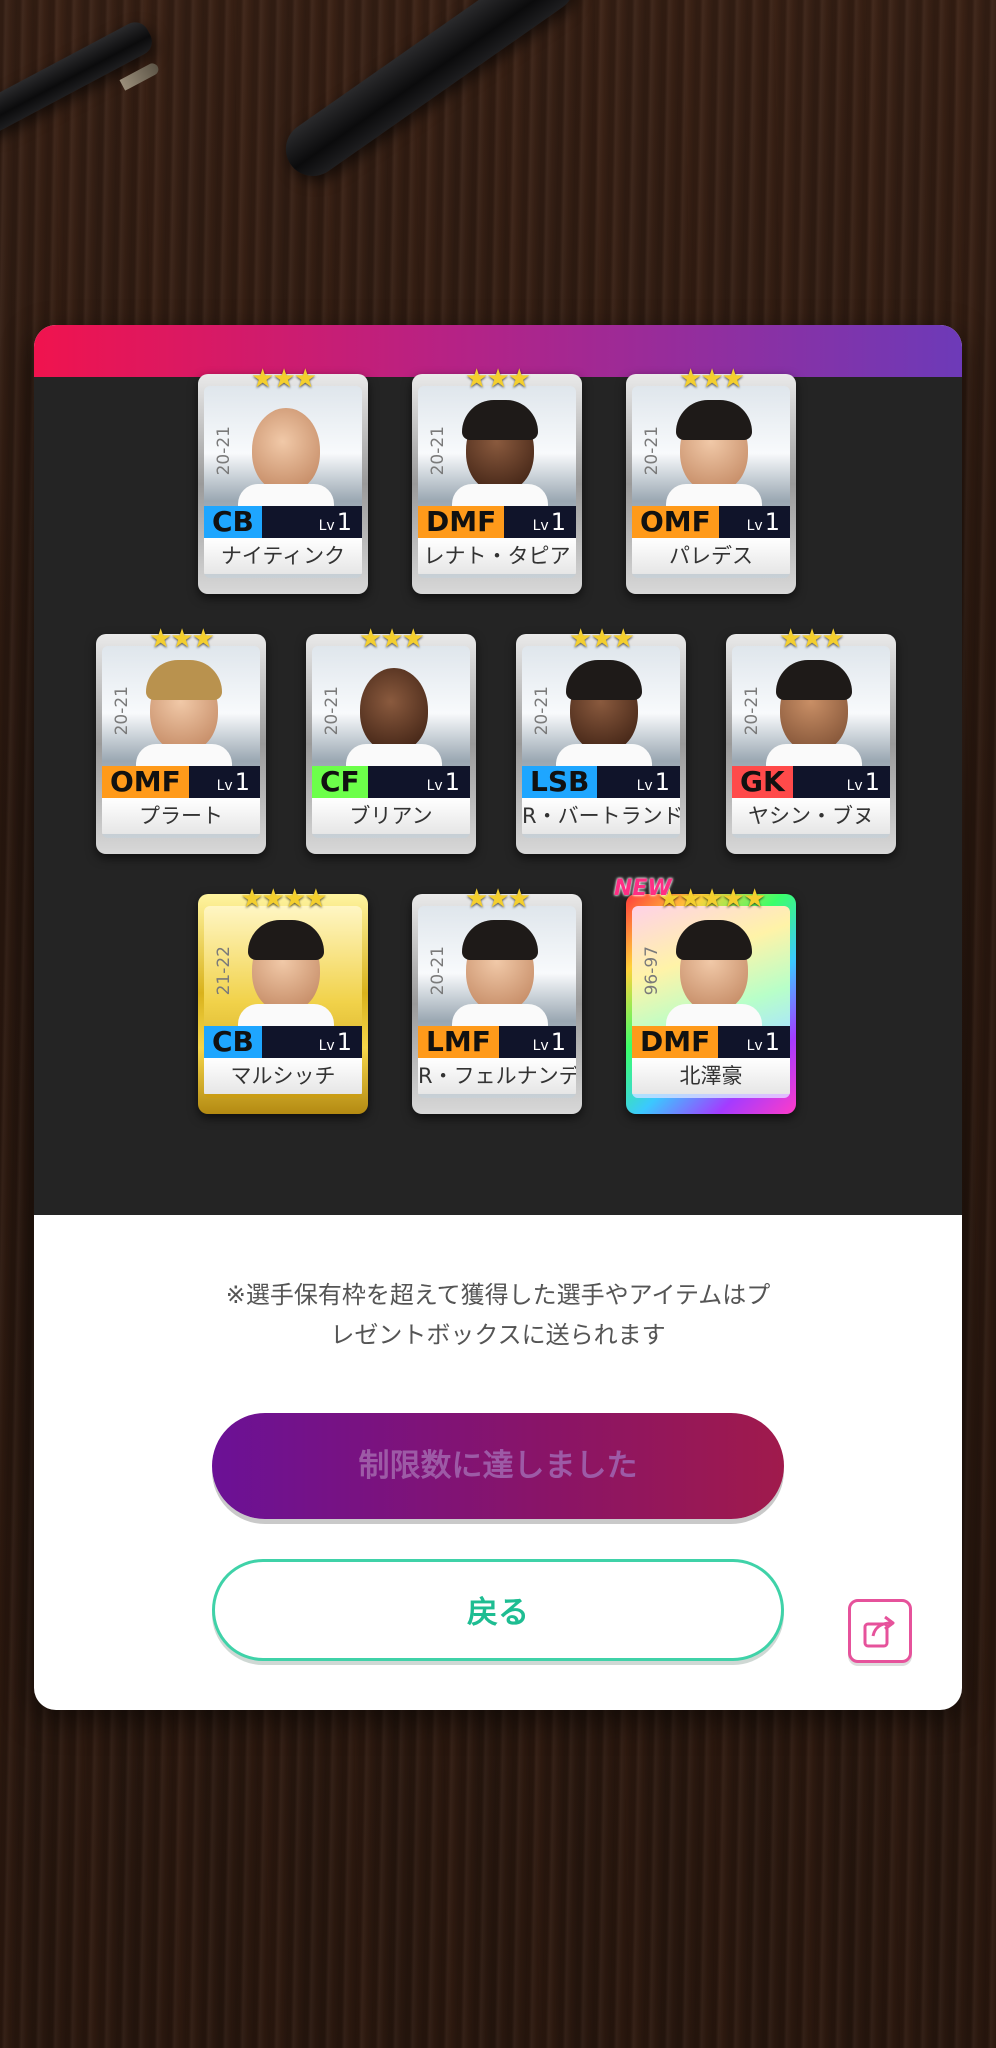 The height and width of the screenshot is (2048, 996). Describe the element at coordinates (497, 1076) in the screenshot. I see `player-name: R・フェルナンデ` at that location.